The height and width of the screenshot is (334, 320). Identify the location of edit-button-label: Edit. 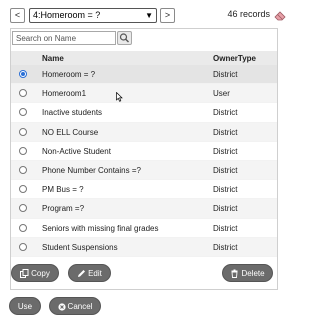
(95, 273).